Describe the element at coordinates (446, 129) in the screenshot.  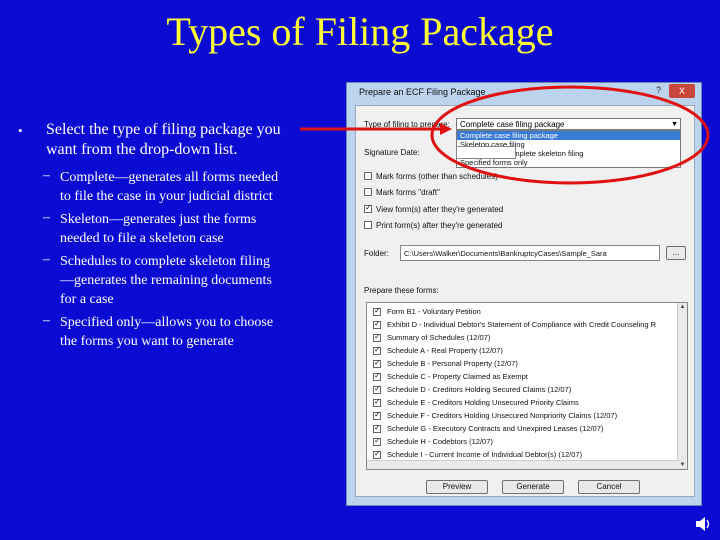
I see `callout-arrowhead` at that location.